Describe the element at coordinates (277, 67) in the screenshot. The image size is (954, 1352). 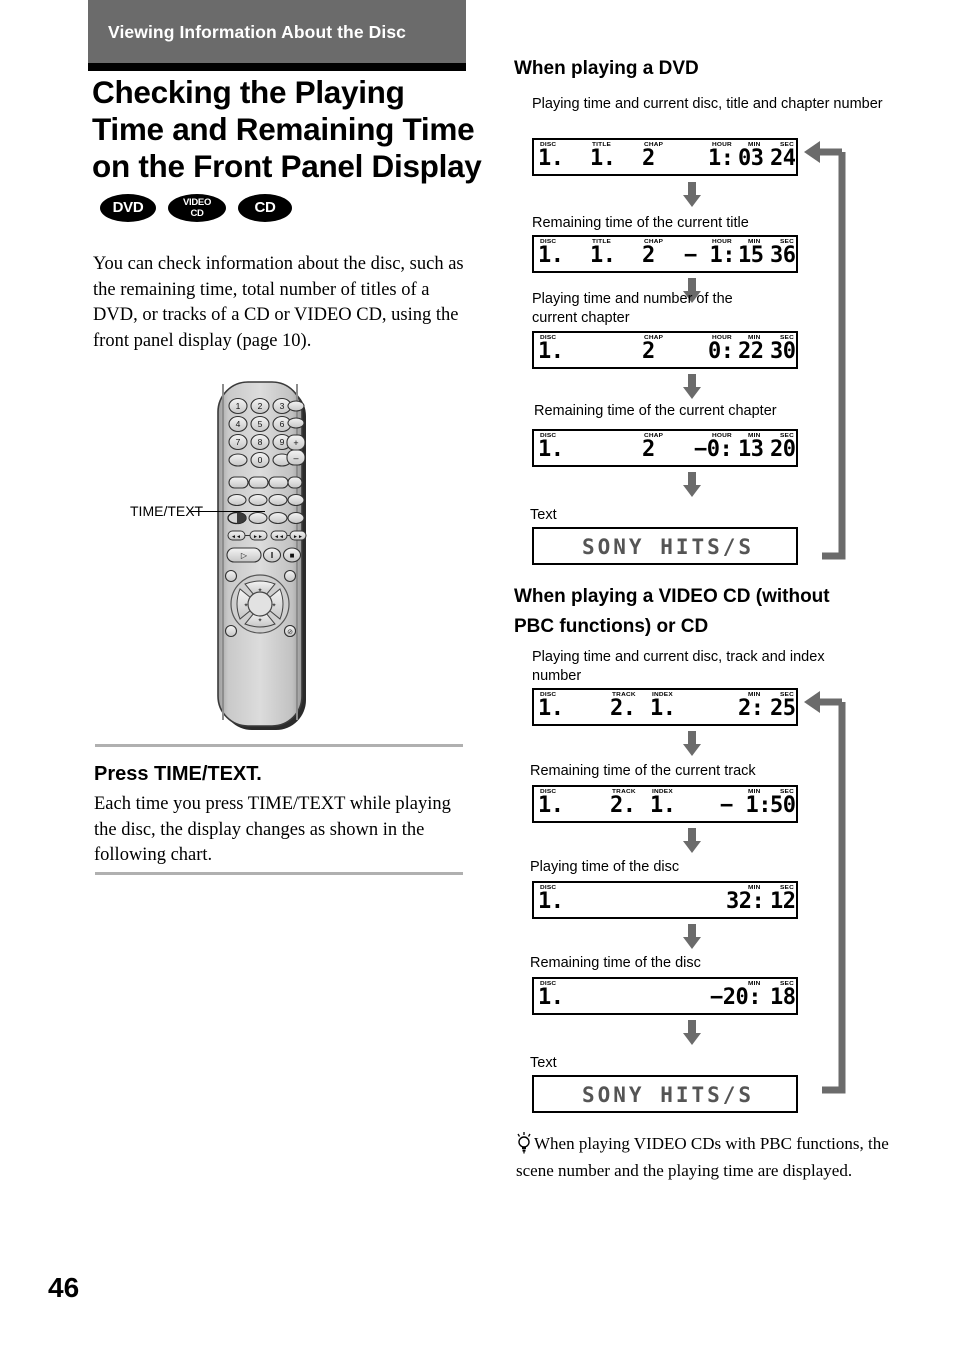
I see `header-rule` at that location.